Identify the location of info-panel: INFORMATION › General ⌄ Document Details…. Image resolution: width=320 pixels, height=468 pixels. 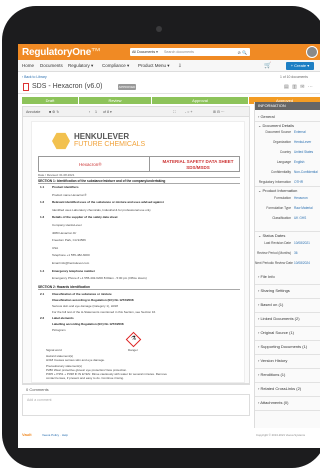
(287, 265).